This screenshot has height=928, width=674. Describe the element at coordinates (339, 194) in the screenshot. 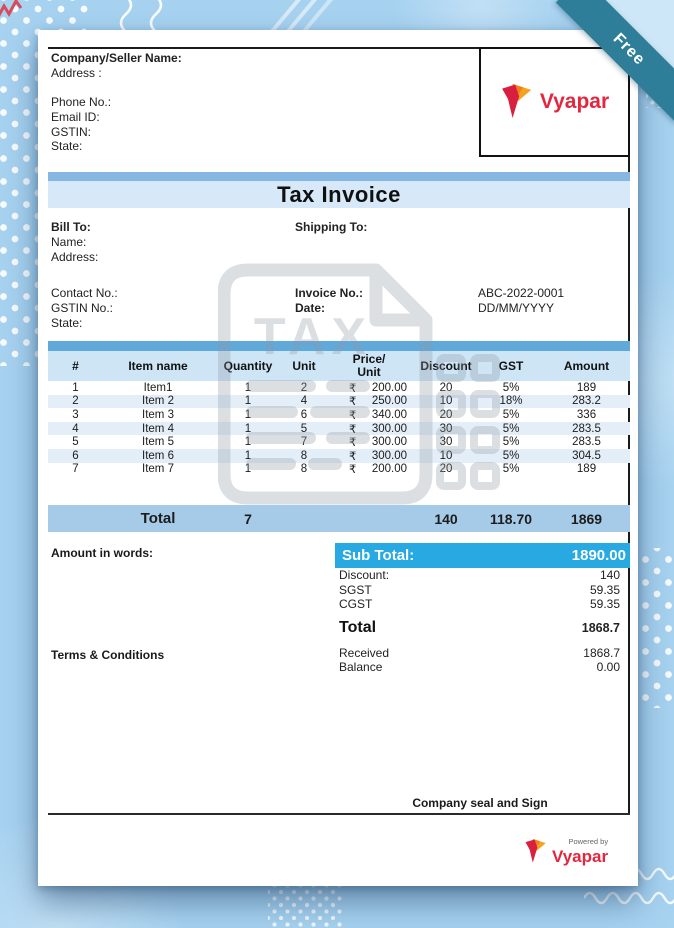

I see `invoice-title: Tax Invoice` at that location.